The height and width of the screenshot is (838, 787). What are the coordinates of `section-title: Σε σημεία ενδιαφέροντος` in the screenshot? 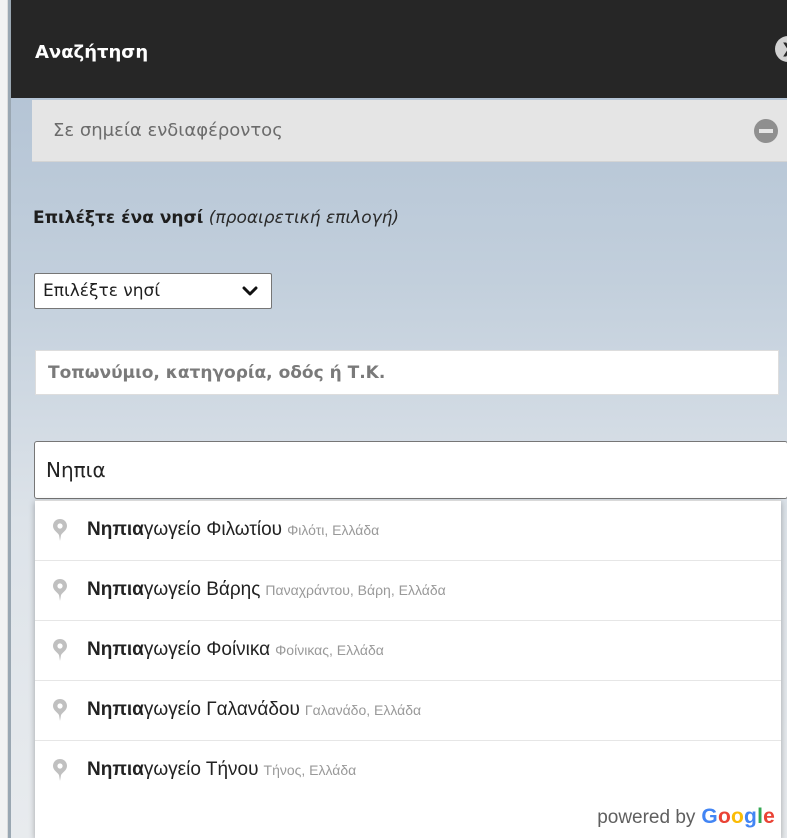 It's located at (168, 130).